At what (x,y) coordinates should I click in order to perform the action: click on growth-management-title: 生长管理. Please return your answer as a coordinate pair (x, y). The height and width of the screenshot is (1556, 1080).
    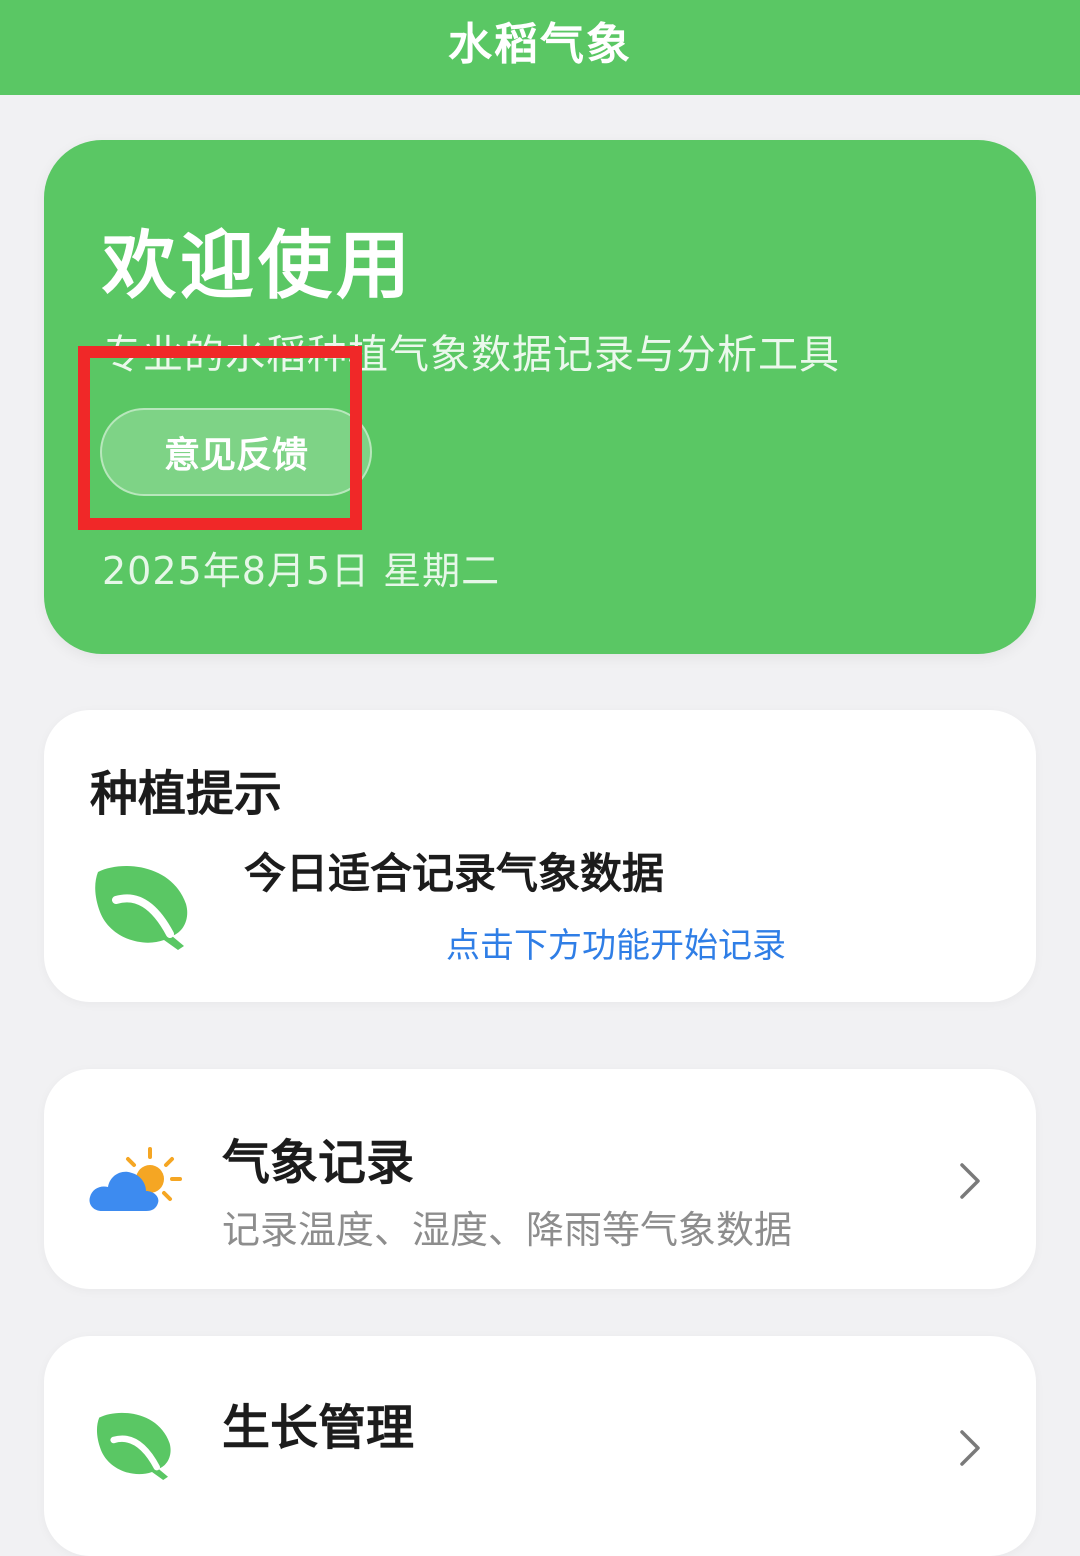
    Looking at the image, I should click on (318, 1428).